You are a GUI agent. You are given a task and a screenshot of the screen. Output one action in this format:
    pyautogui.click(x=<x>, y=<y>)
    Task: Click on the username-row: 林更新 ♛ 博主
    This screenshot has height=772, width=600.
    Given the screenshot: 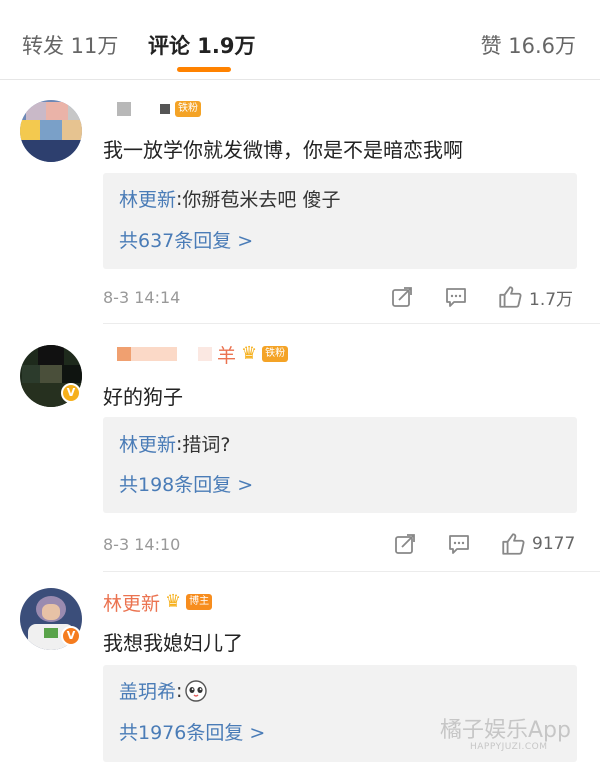 What is the action you would take?
    pyautogui.click(x=158, y=602)
    